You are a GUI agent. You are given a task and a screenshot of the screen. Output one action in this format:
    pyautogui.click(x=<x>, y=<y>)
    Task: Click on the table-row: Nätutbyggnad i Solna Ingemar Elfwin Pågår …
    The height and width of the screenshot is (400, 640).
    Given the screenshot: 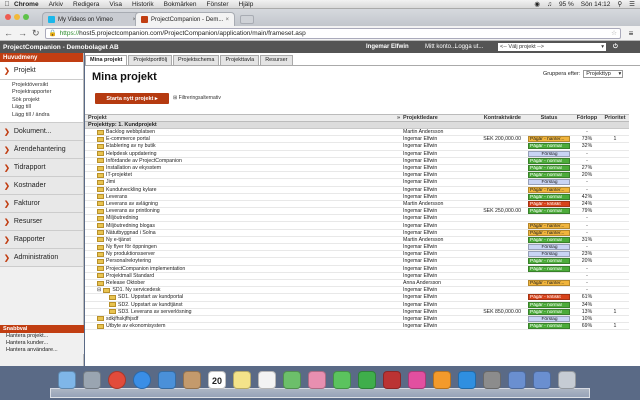 What is the action you would take?
    pyautogui.click(x=357, y=233)
    